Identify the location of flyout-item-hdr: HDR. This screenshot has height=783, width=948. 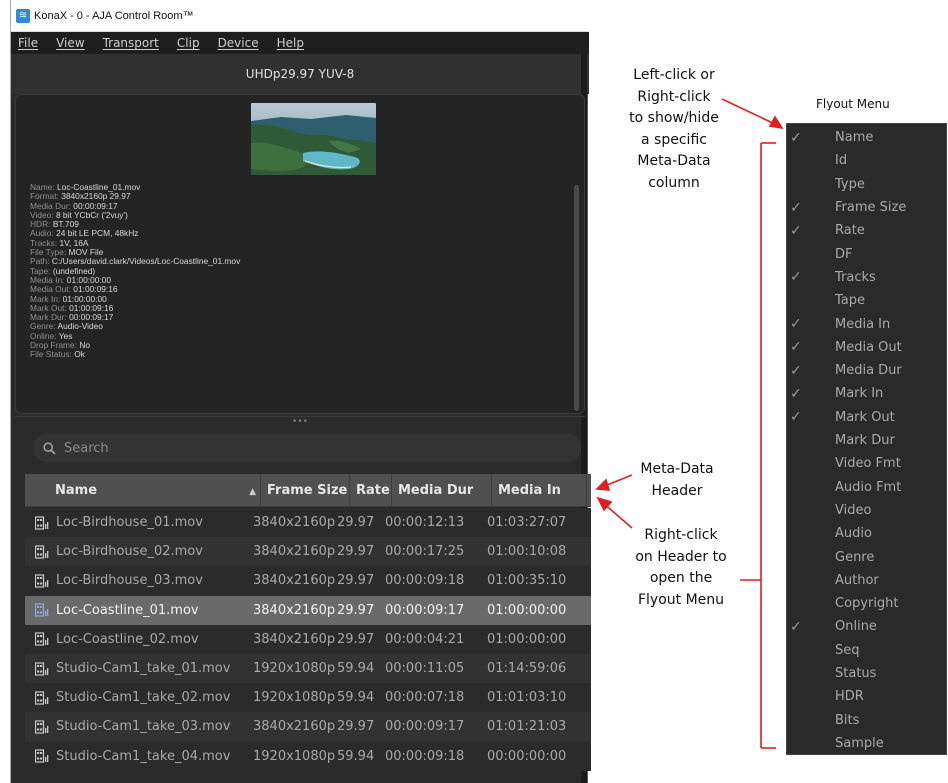
(867, 696).